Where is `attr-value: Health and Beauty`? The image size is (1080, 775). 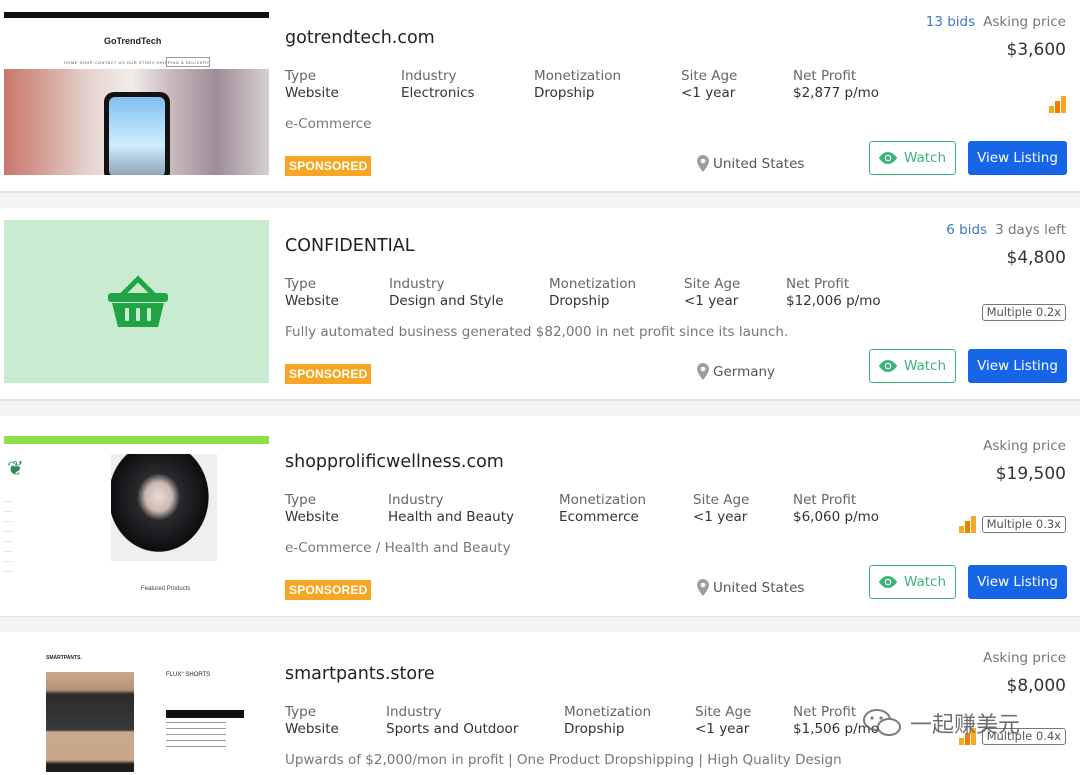
attr-value: Health and Beauty is located at coordinates (451, 517).